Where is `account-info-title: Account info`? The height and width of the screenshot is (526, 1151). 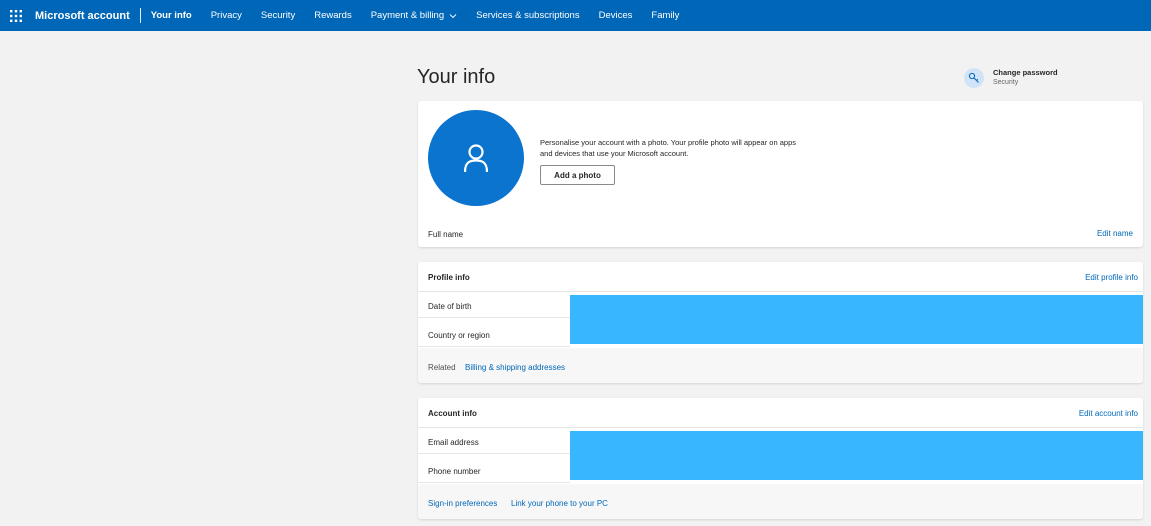 account-info-title: Account info is located at coordinates (452, 413).